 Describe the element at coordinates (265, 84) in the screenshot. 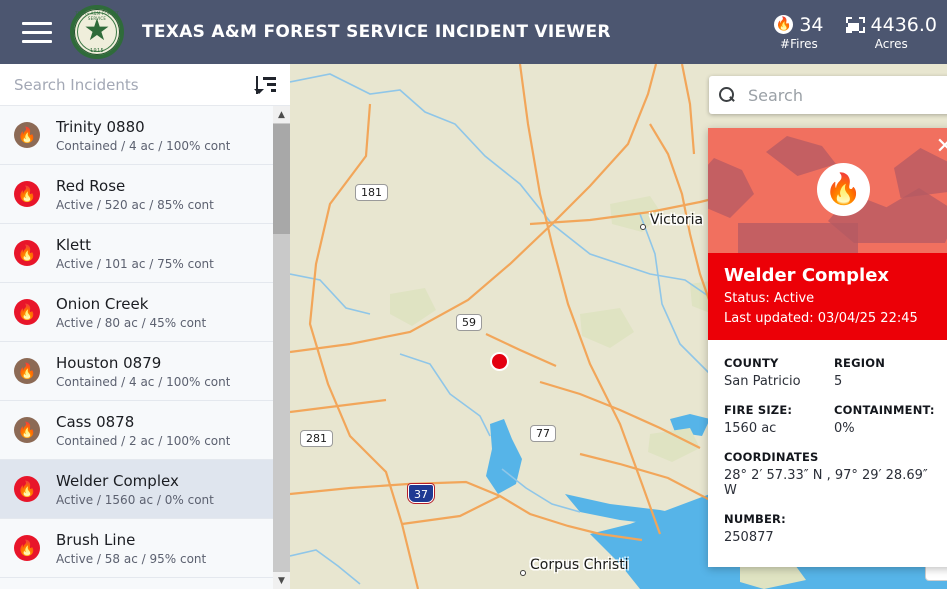

I see `sort-descending-icon` at that location.